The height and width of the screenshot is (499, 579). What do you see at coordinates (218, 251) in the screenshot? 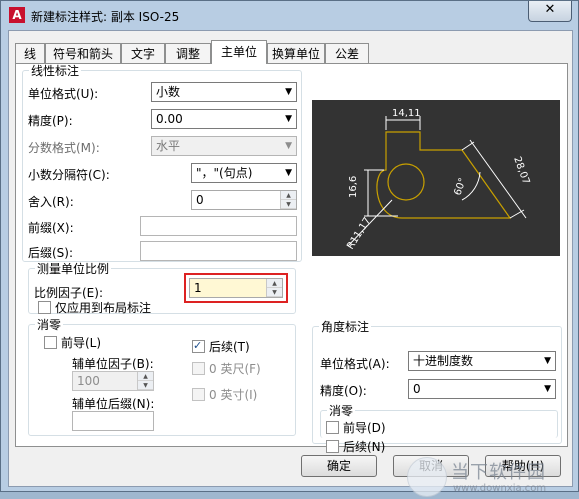
I see `suffix-input` at bounding box center [218, 251].